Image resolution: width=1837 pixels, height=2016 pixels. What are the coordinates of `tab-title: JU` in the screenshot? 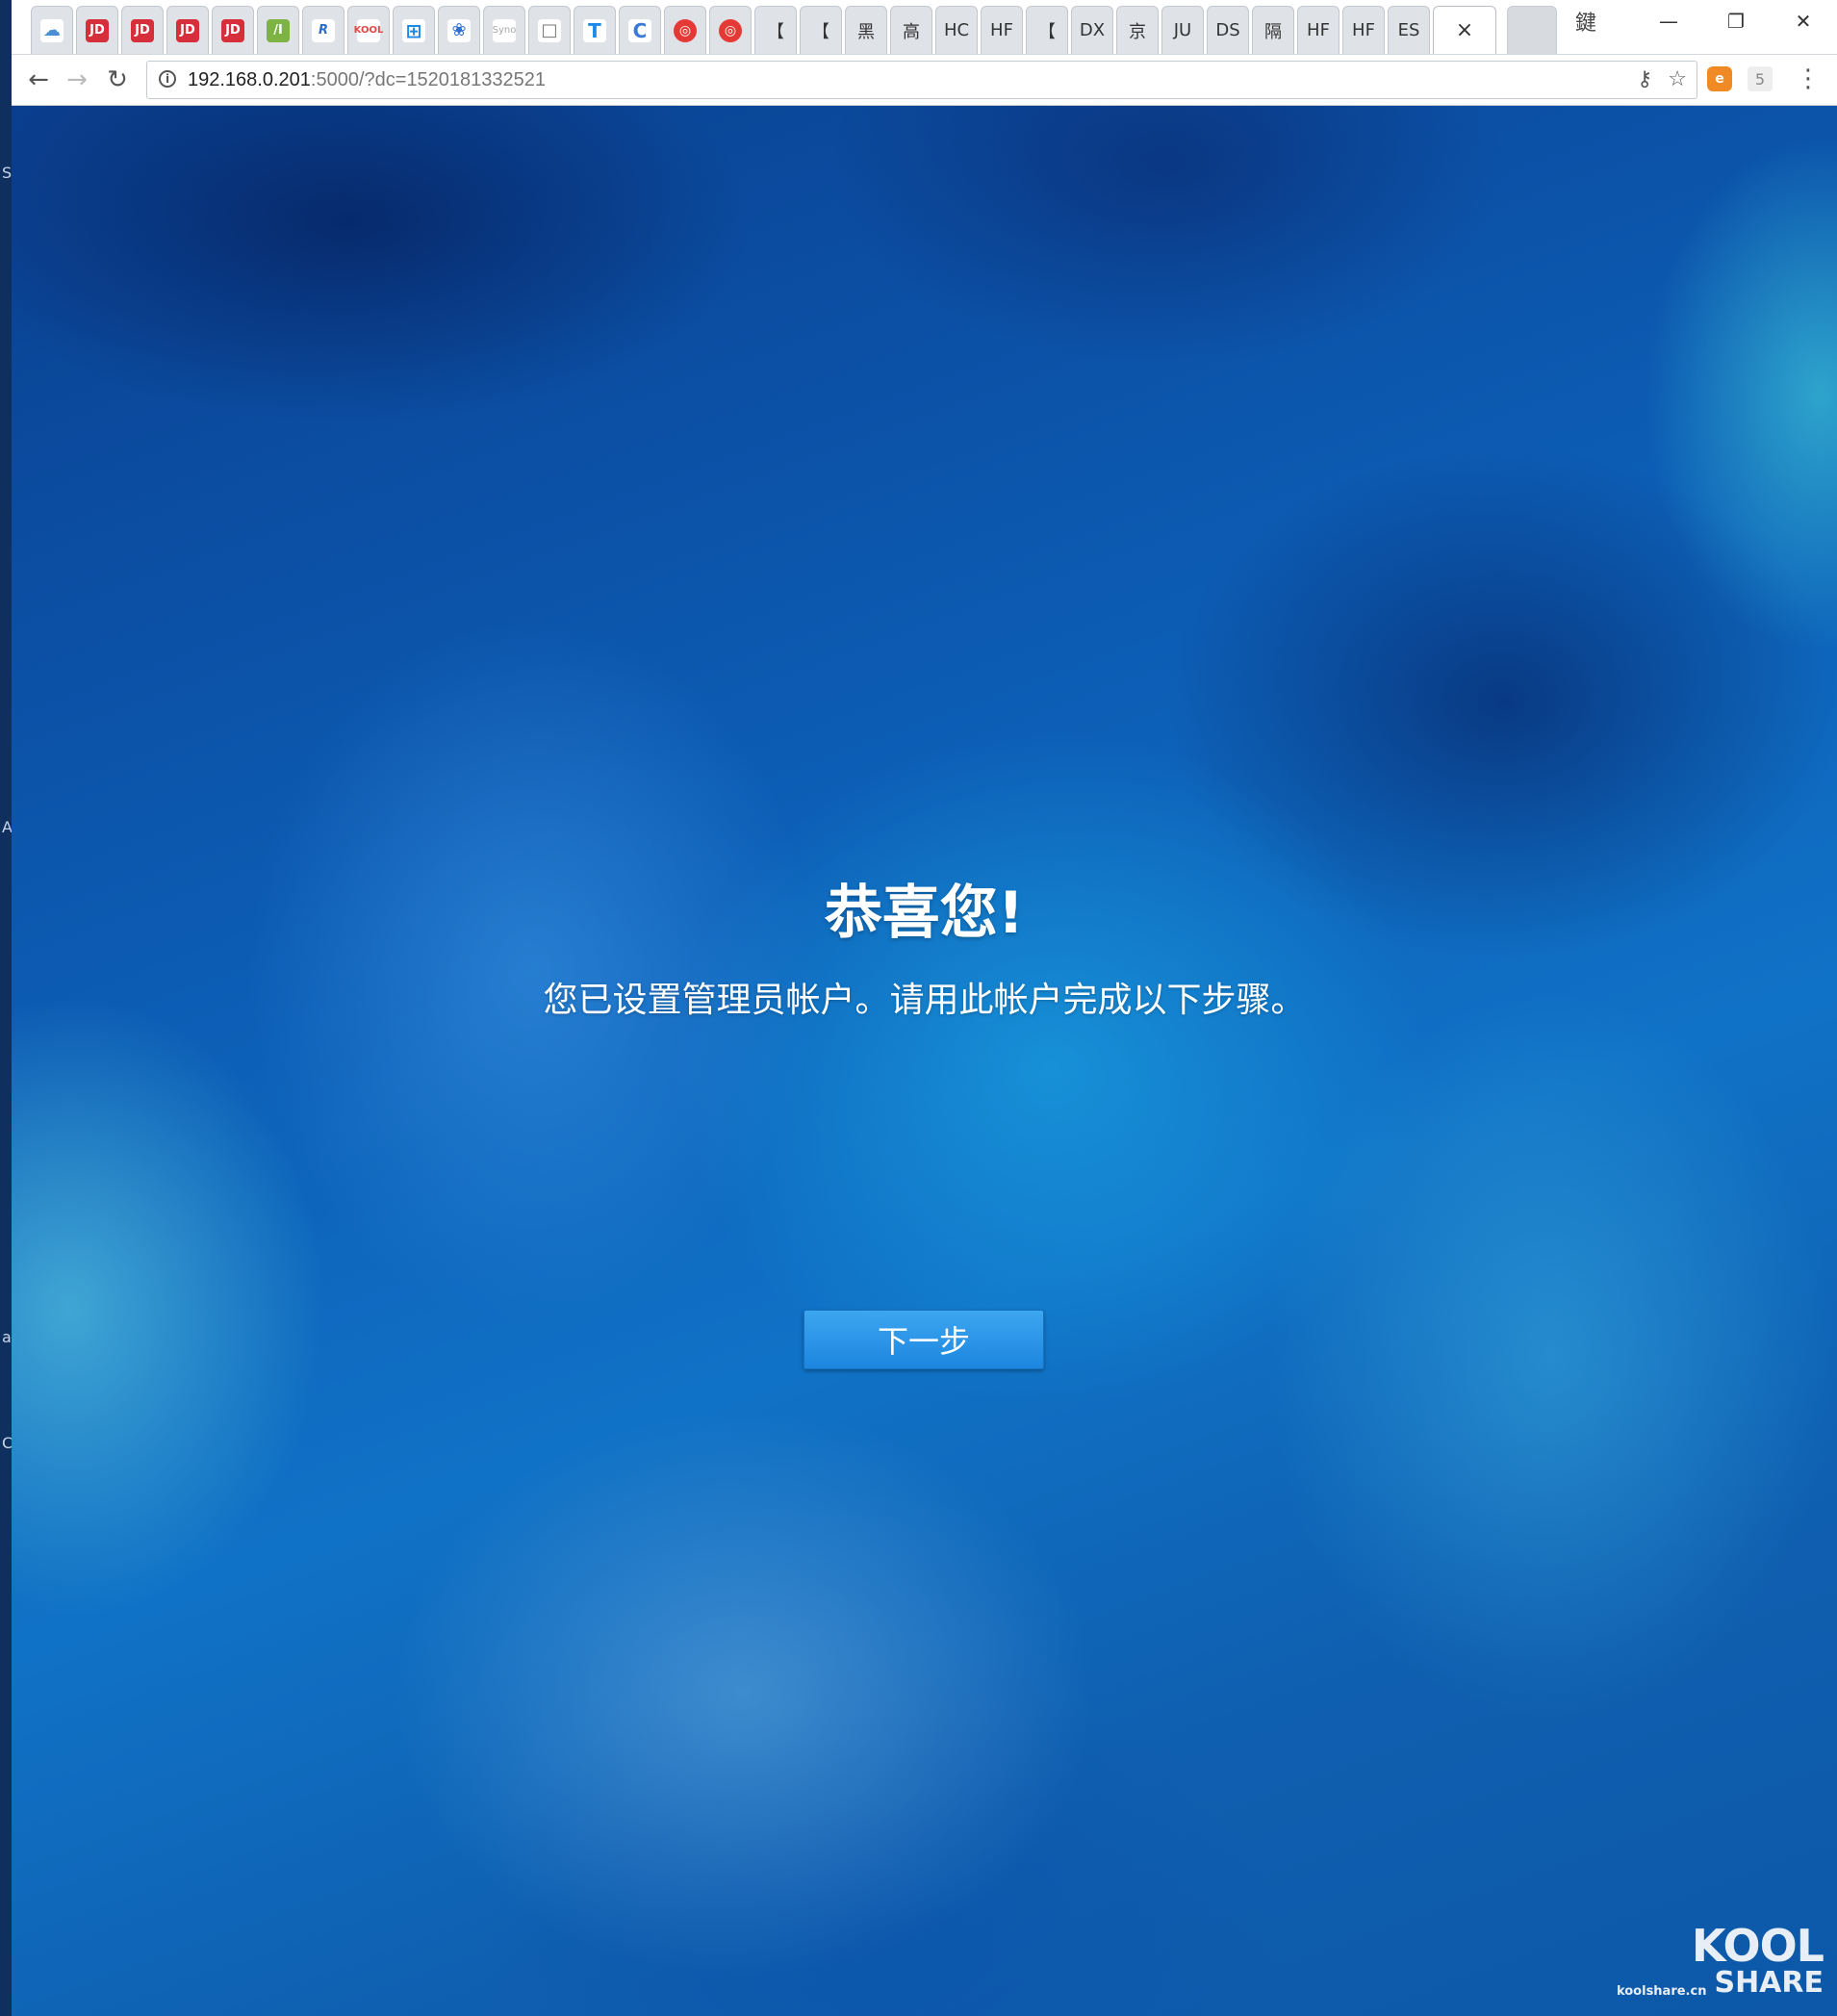 It's located at (1182, 30).